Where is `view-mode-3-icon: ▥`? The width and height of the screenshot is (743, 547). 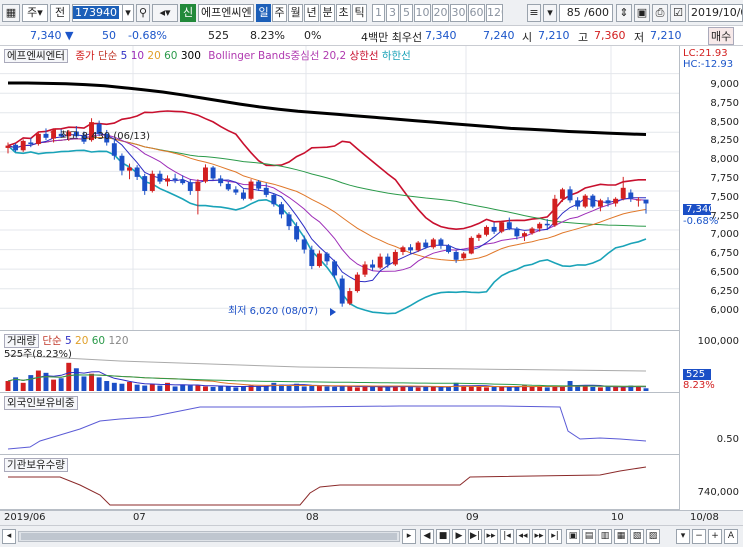
view-mode-3-icon: ▥ is located at coordinates (605, 536).